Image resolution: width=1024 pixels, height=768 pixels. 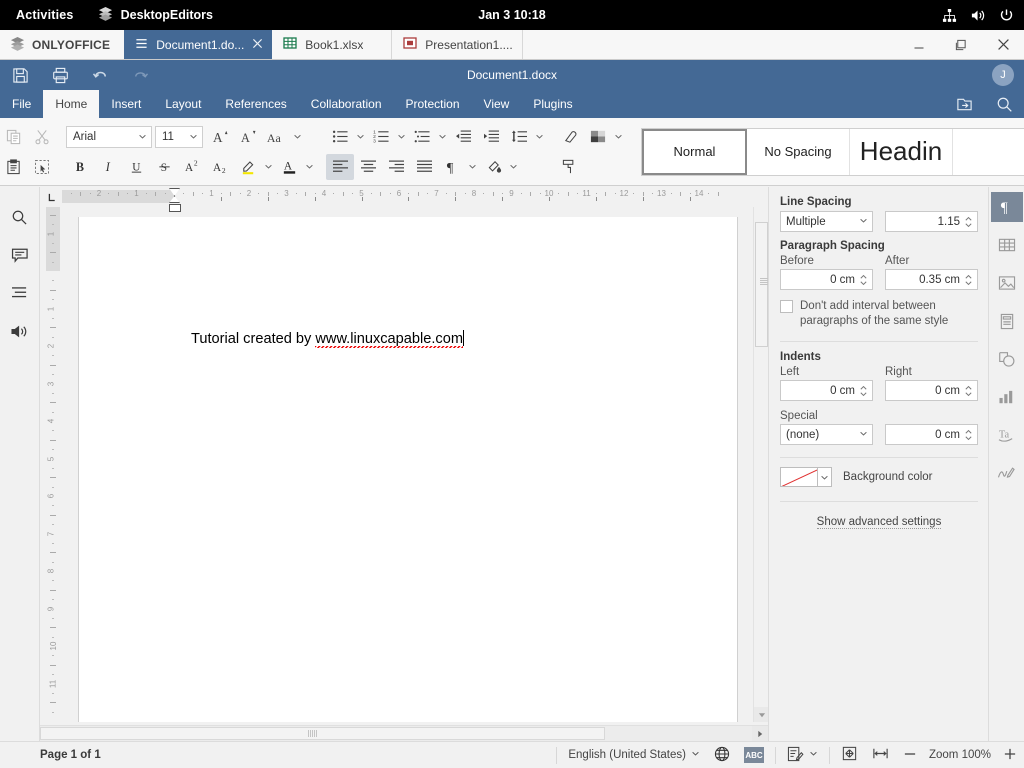 I want to click on document-vertical-scrollbar, so click(x=761, y=464).